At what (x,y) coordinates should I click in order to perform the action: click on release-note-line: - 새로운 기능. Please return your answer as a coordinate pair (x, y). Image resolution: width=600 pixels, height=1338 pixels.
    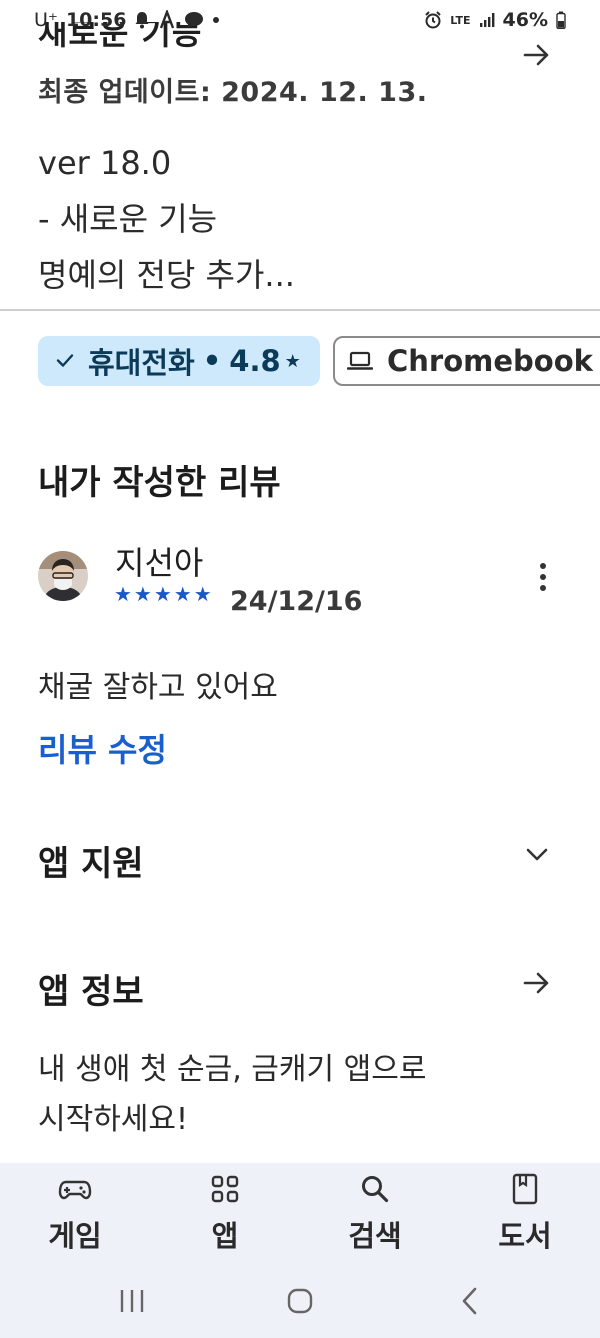
    Looking at the image, I should click on (128, 219).